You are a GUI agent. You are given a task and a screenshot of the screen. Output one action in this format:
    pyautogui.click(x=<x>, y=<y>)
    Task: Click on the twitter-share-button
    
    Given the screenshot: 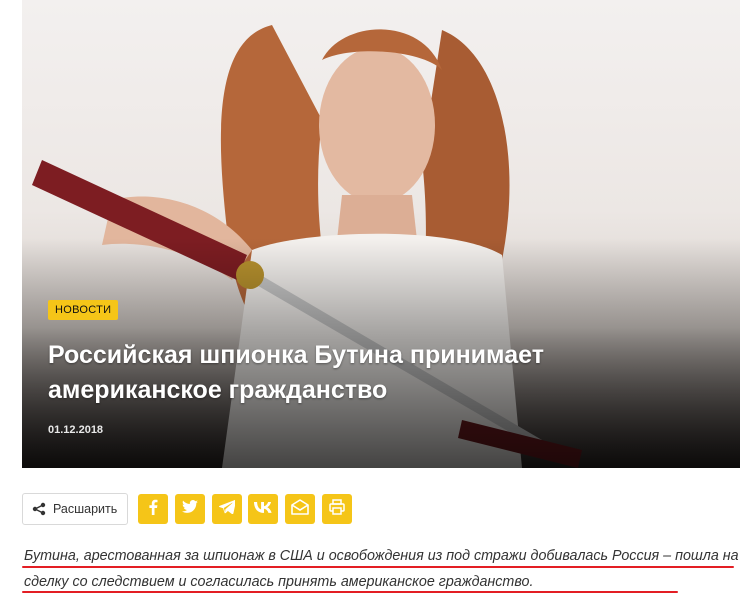 What is the action you would take?
    pyautogui.click(x=189, y=509)
    